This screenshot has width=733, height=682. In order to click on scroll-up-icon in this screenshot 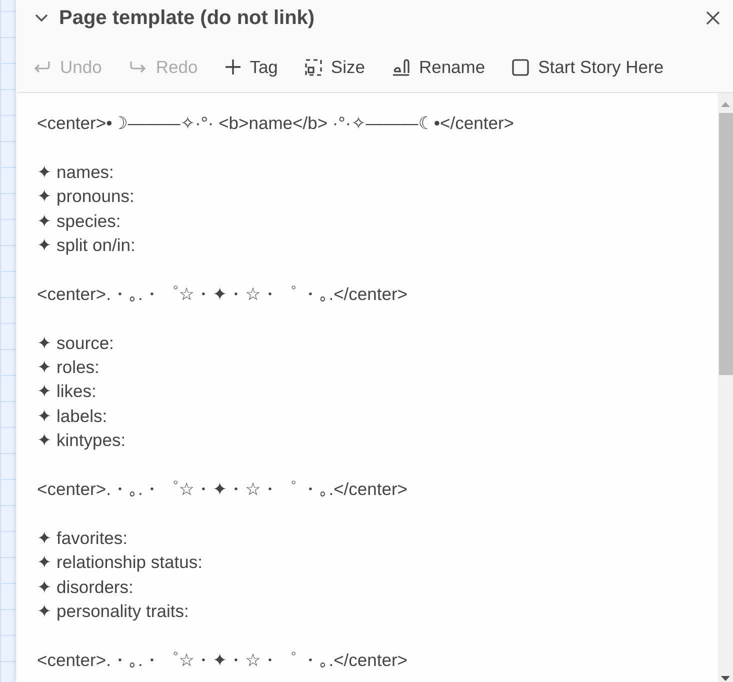, I will do `click(725, 104)`.